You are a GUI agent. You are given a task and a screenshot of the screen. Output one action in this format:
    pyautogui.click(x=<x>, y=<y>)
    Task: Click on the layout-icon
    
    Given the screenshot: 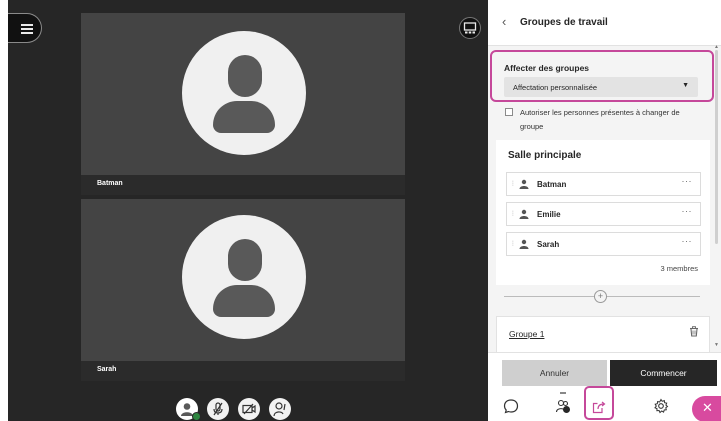 What is the action you would take?
    pyautogui.click(x=470, y=28)
    